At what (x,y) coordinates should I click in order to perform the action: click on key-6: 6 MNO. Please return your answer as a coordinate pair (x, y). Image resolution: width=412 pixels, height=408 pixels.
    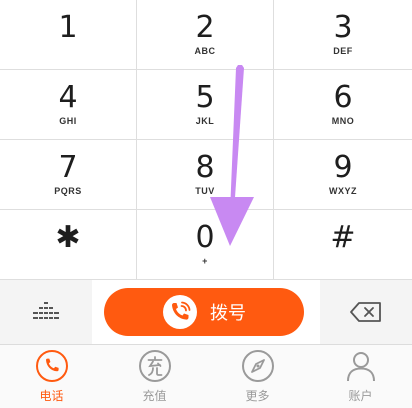
    Looking at the image, I should click on (343, 105).